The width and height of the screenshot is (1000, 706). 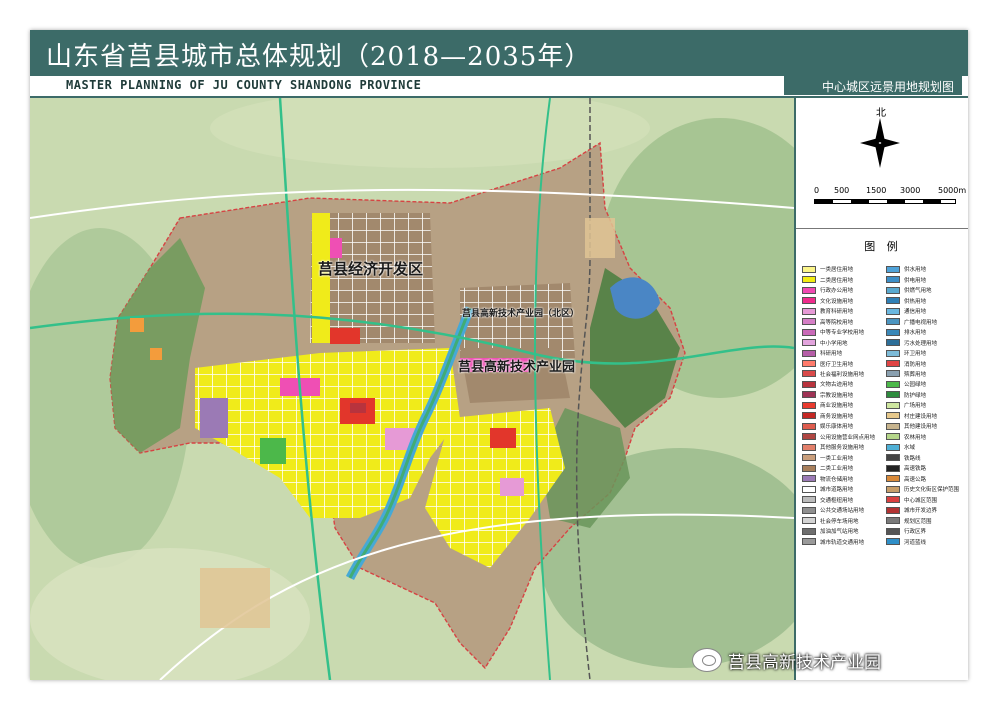 What do you see at coordinates (925, 374) in the screenshot?
I see `legend-item: 殡葬用地` at bounding box center [925, 374].